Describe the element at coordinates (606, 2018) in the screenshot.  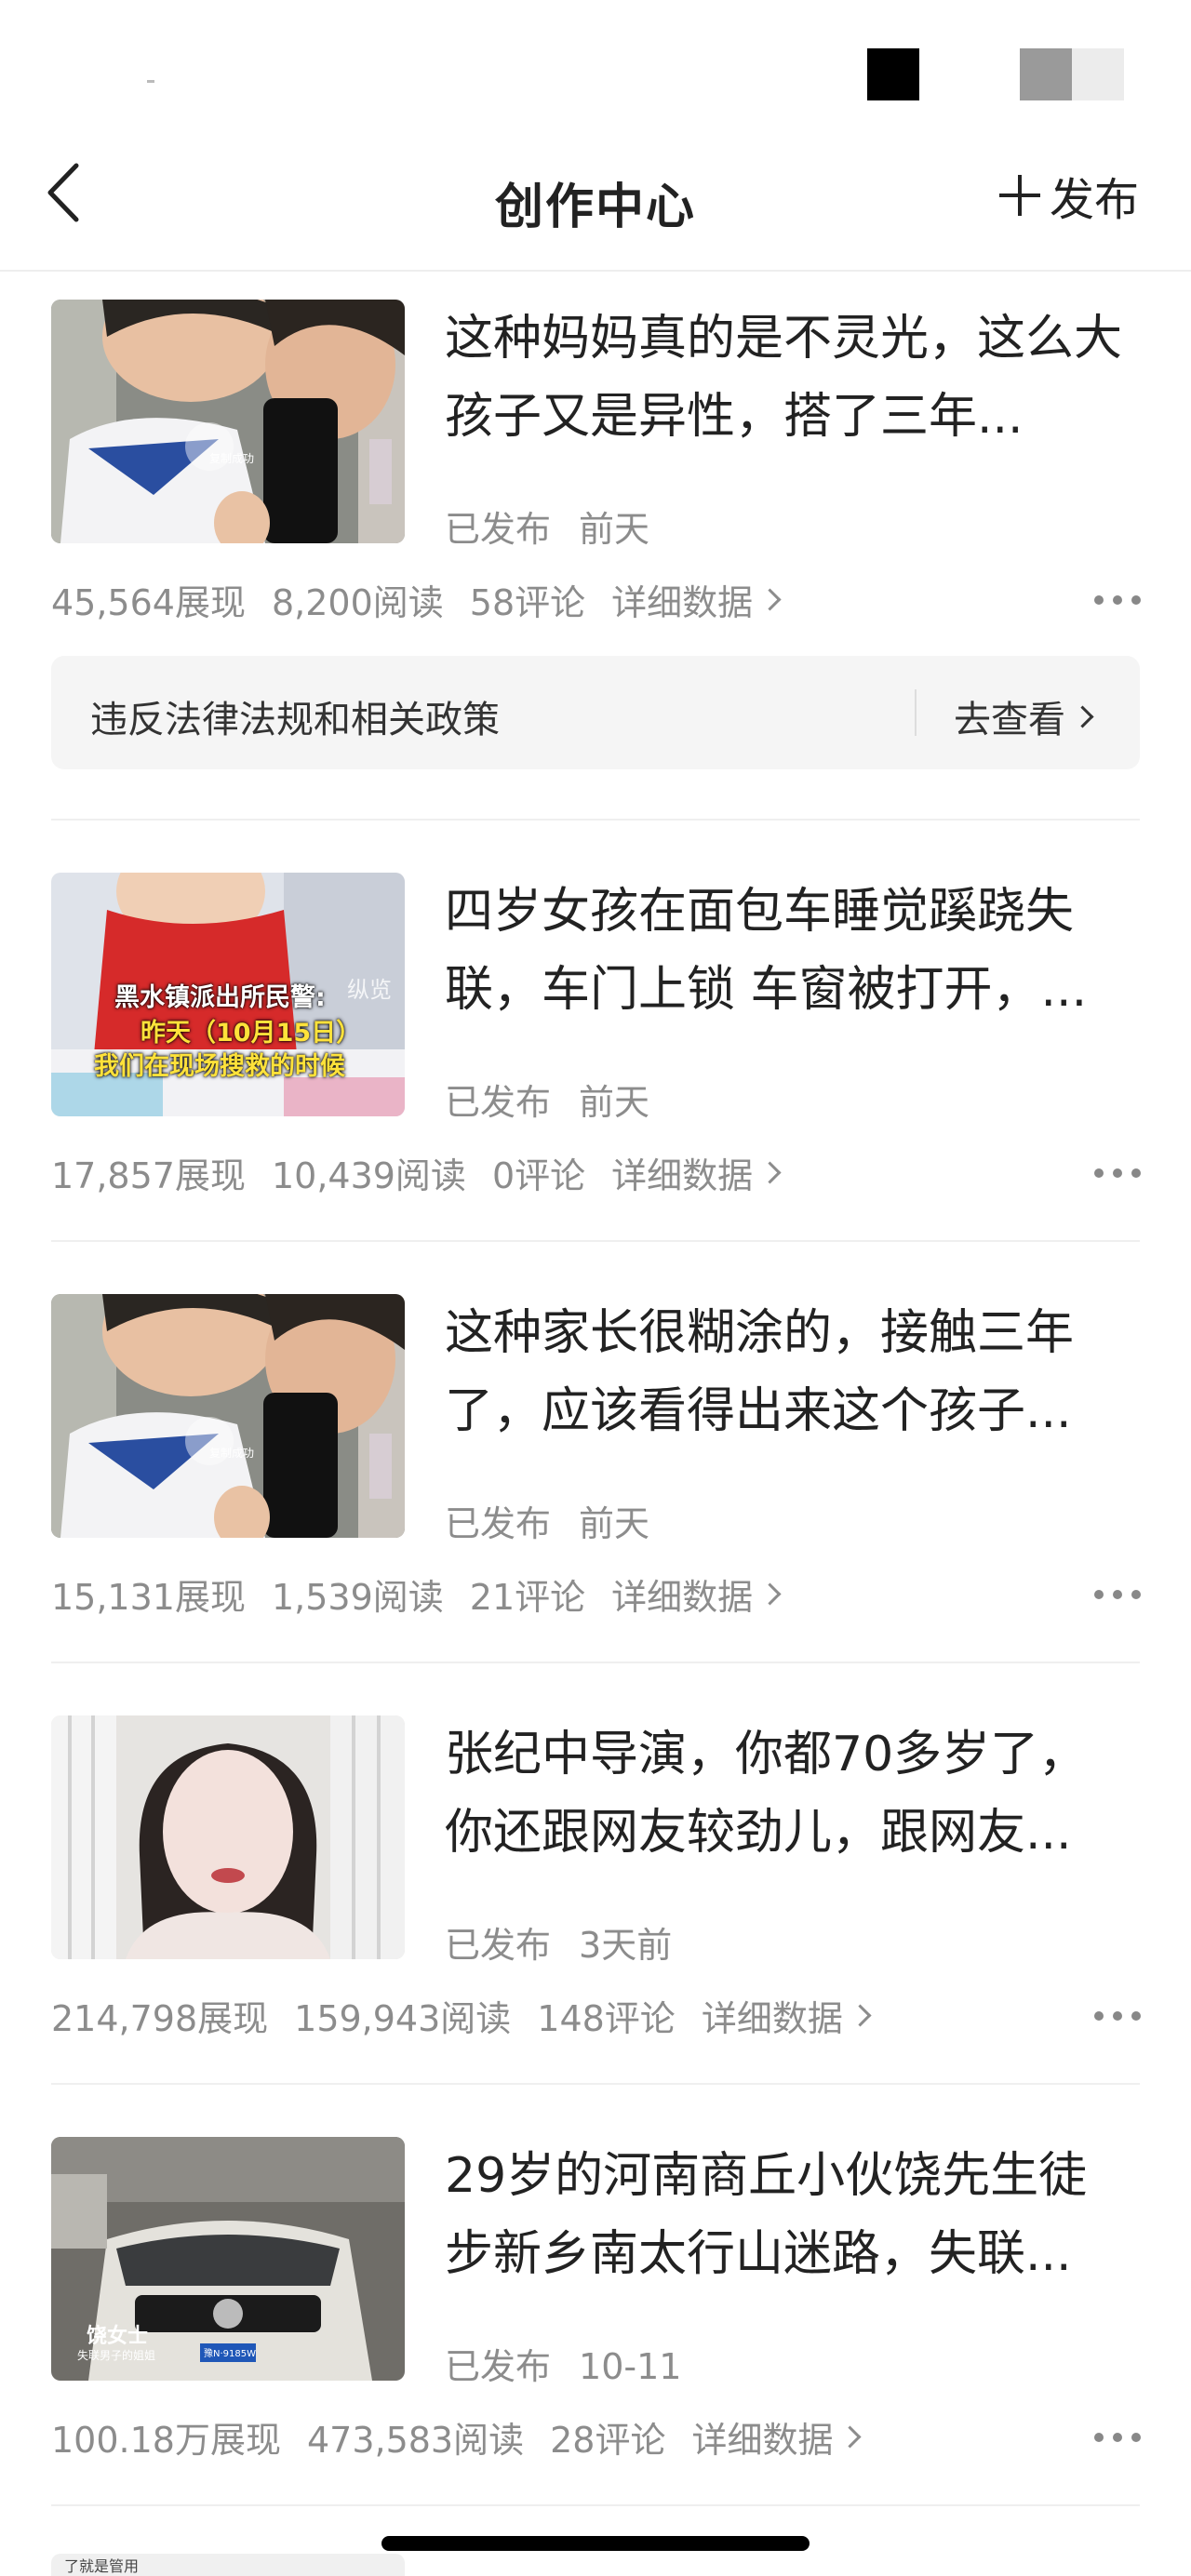
I see `comments-count: 148评论` at that location.